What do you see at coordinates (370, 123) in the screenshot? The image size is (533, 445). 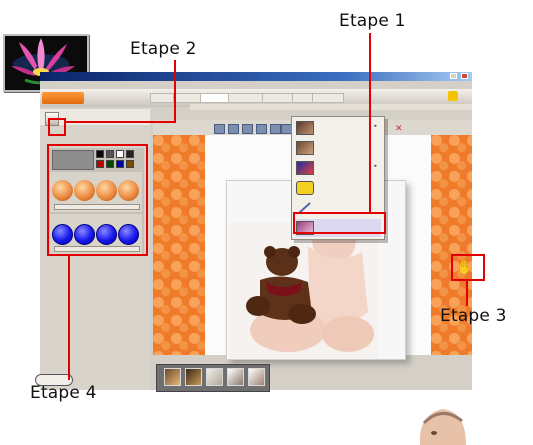 I see `callout-line-etape1-vertical` at bounding box center [370, 123].